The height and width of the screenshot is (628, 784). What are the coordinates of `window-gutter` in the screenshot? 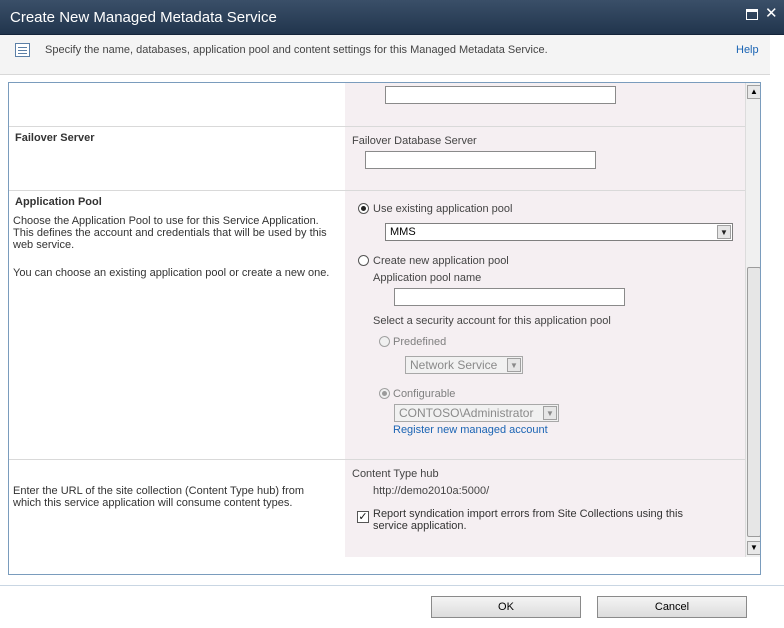 It's located at (777, 310).